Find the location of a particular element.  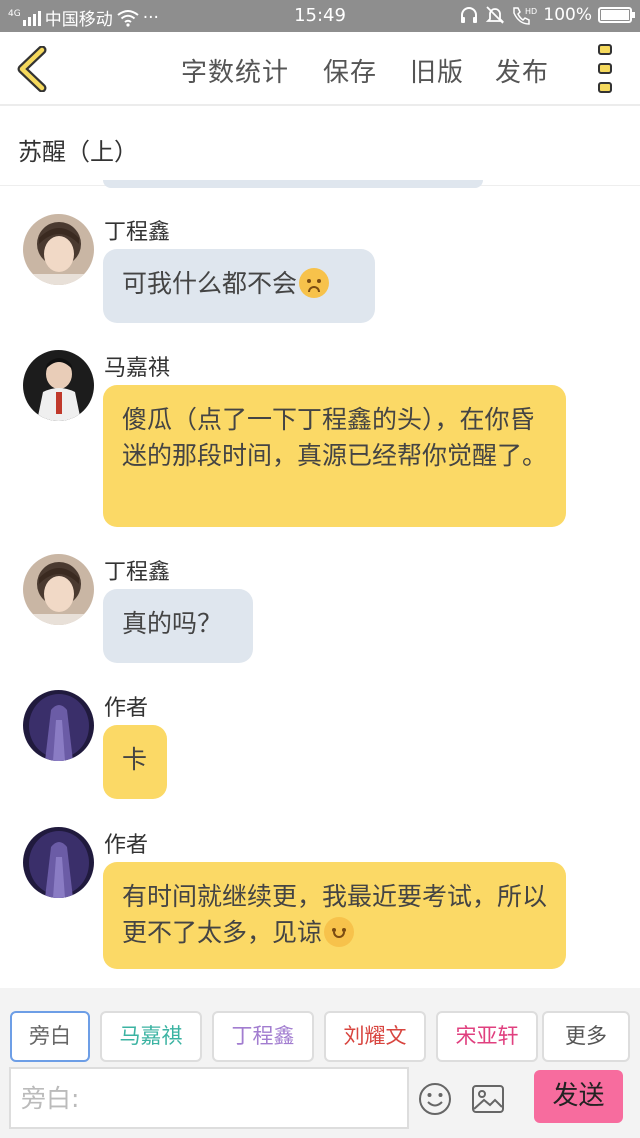

emoji-button is located at coordinates (435, 1099).